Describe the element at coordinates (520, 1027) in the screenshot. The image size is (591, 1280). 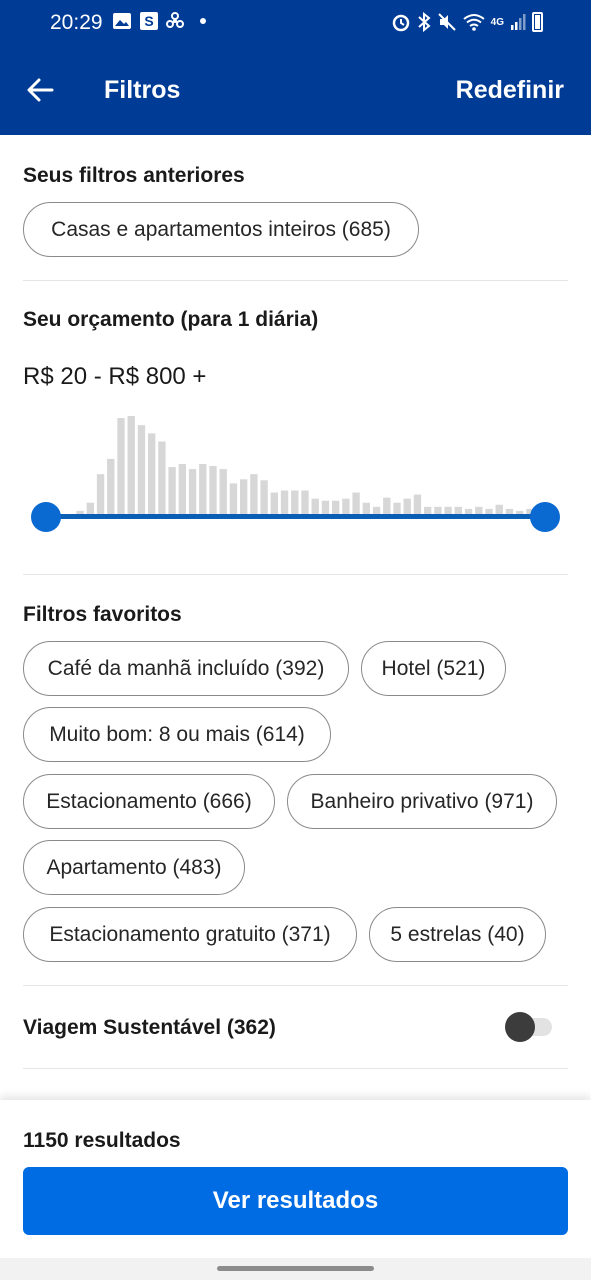
I see `sustainable-travel-toggle` at that location.